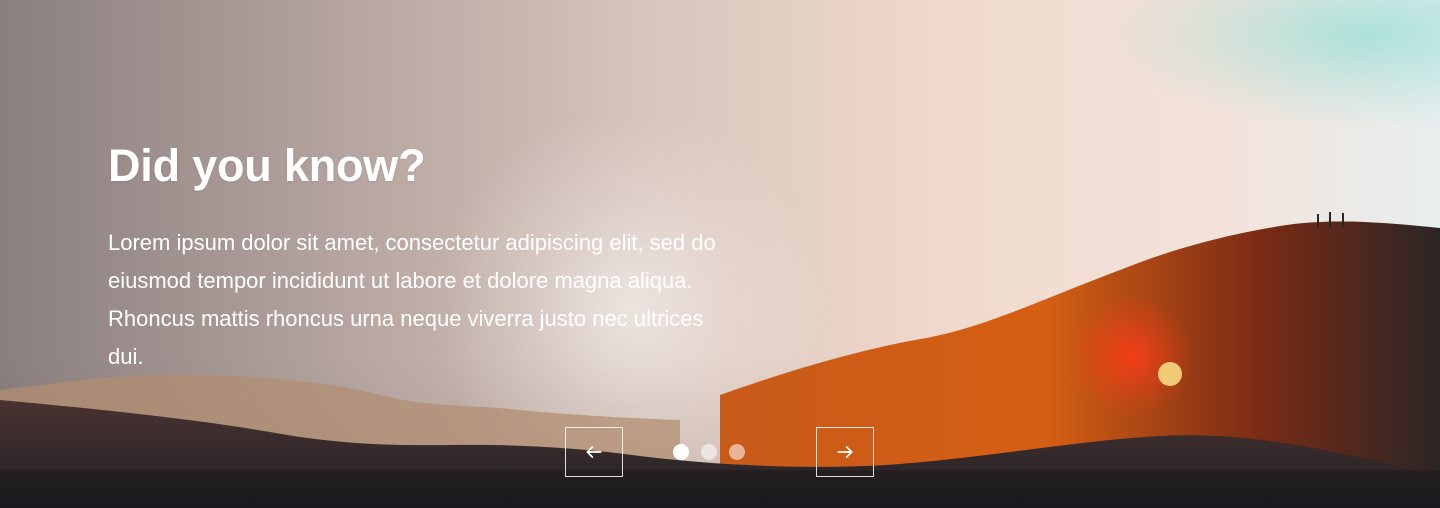  I want to click on sun, so click(1170, 374).